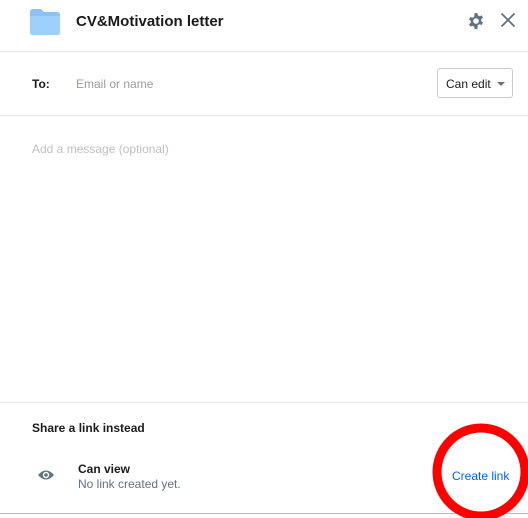 The height and width of the screenshot is (518, 528). Describe the element at coordinates (129, 484) in the screenshot. I see `link-status-text: No link created yet.` at that location.